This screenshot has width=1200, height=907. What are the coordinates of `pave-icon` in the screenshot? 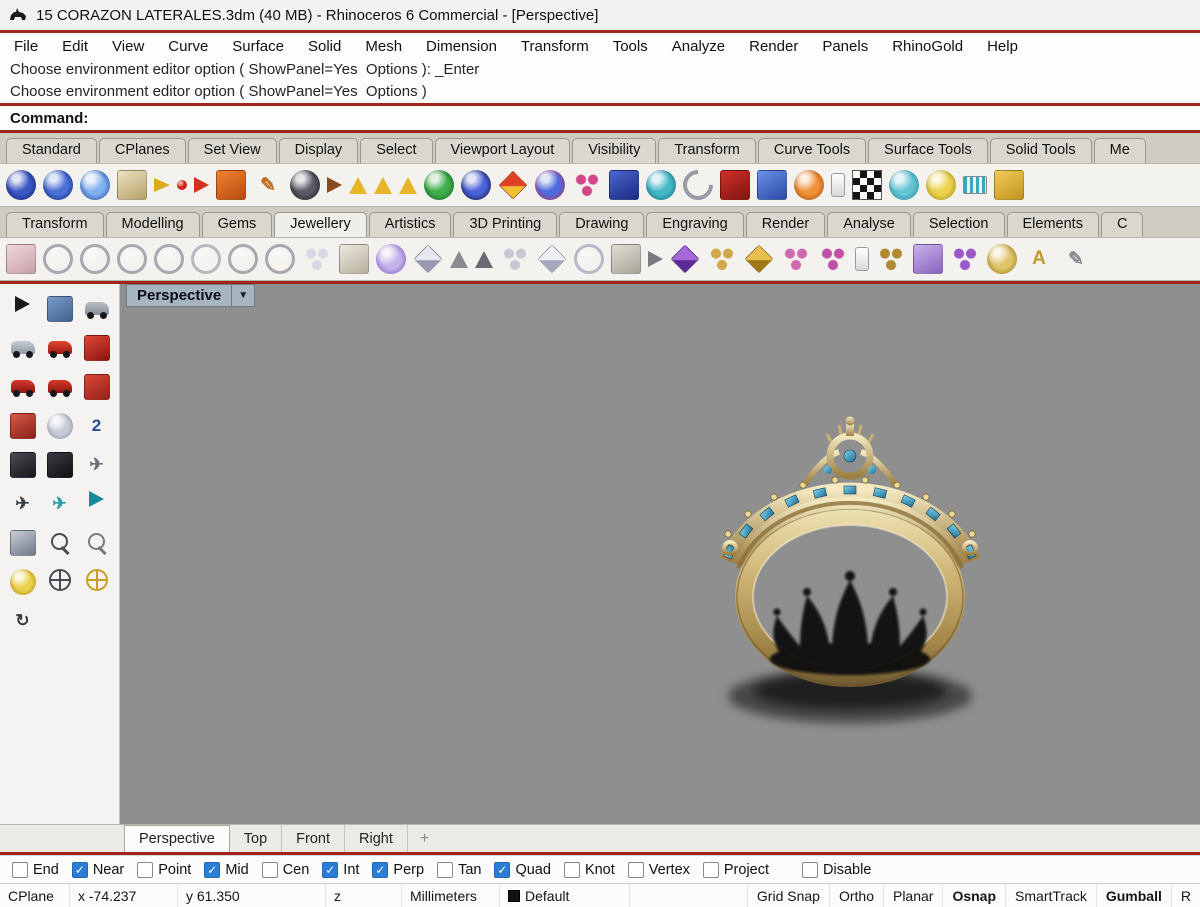 It's located at (515, 259).